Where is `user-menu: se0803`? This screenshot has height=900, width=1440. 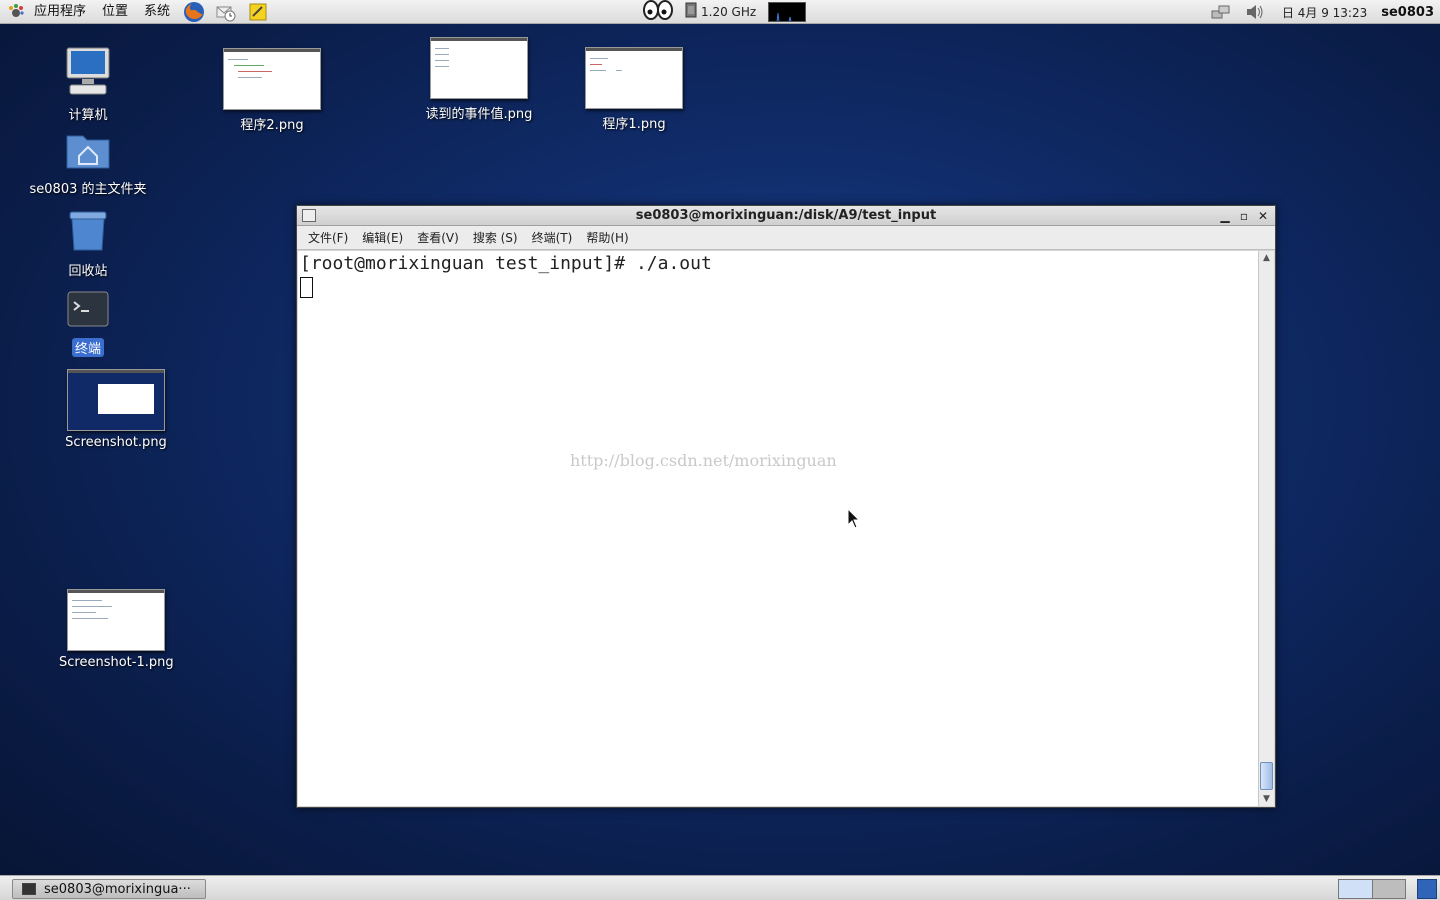
user-menu: se0803 is located at coordinates (1407, 12).